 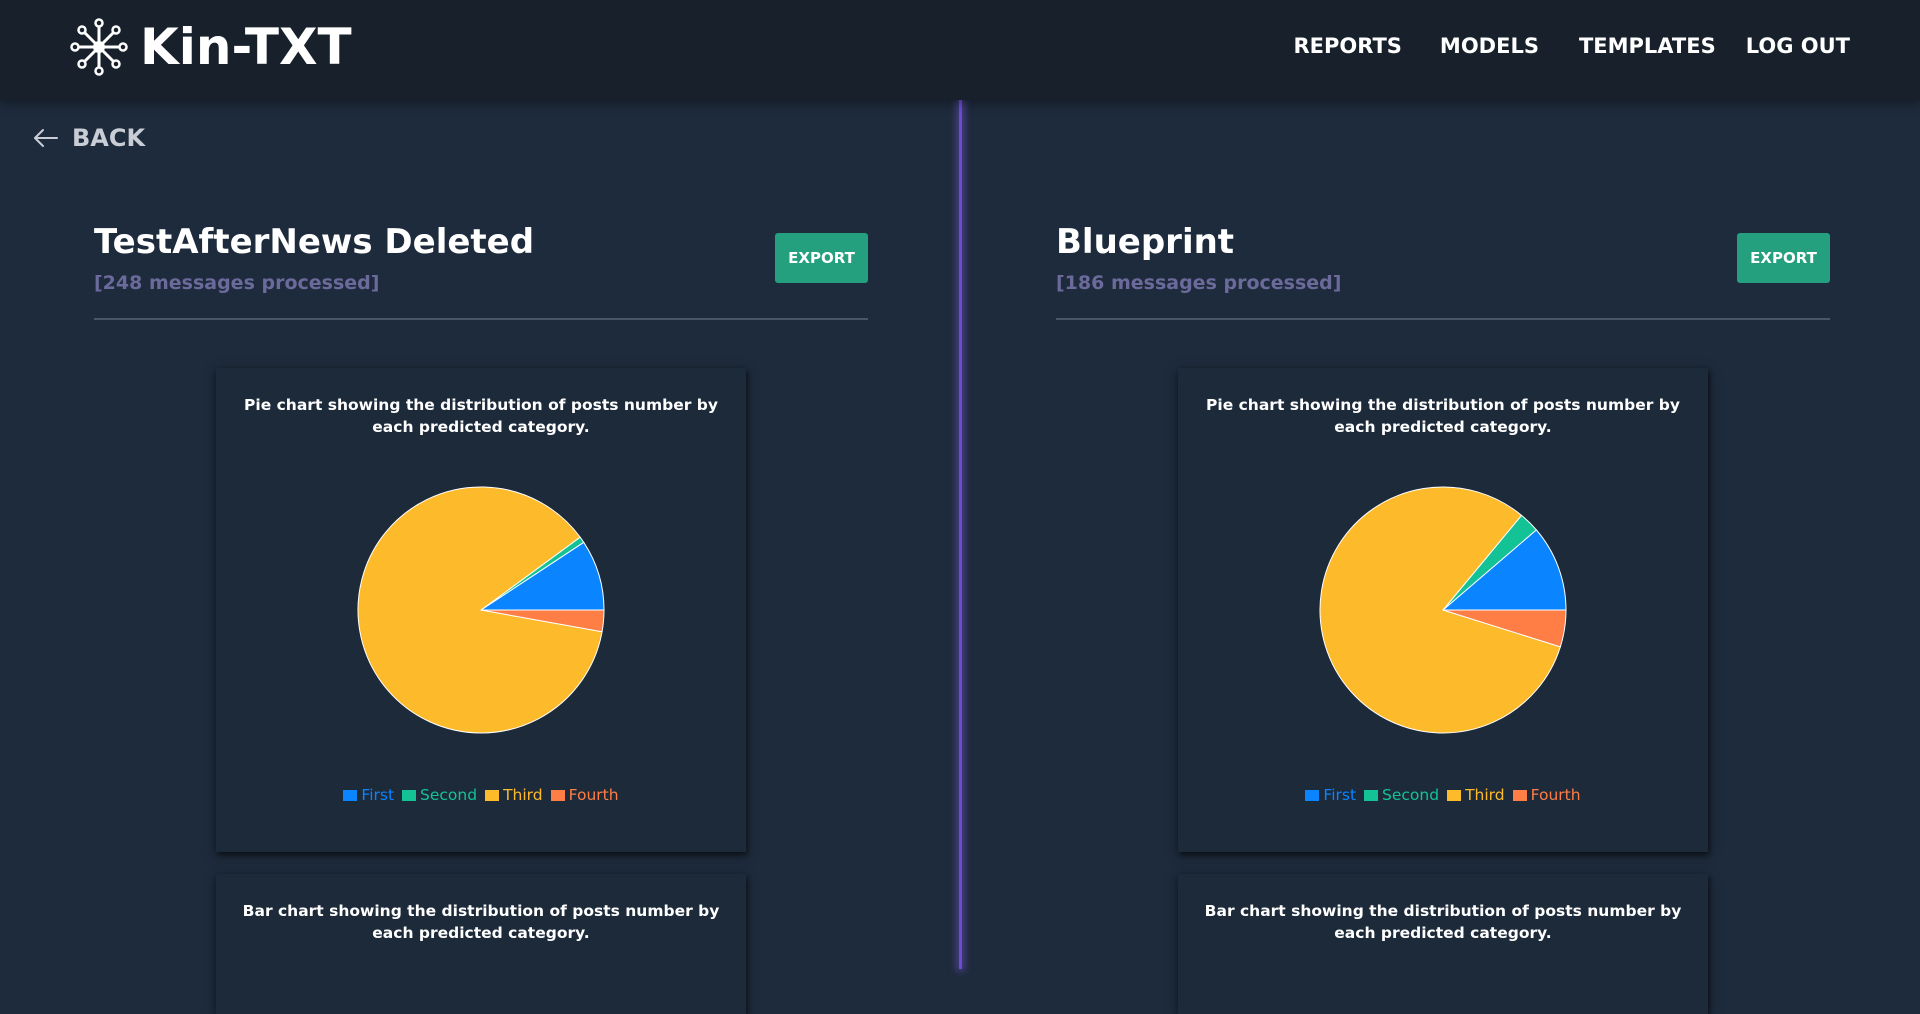 What do you see at coordinates (1647, 46) in the screenshot?
I see `nav-templates-link: TEMPLATES` at bounding box center [1647, 46].